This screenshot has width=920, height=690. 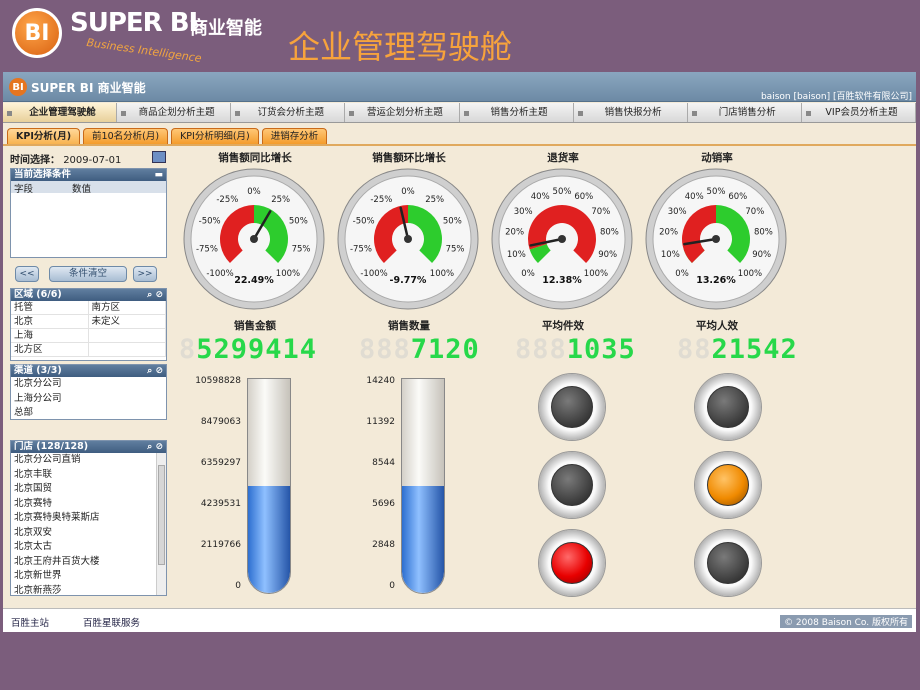 I want to click on next-button: >>, so click(x=145, y=274).